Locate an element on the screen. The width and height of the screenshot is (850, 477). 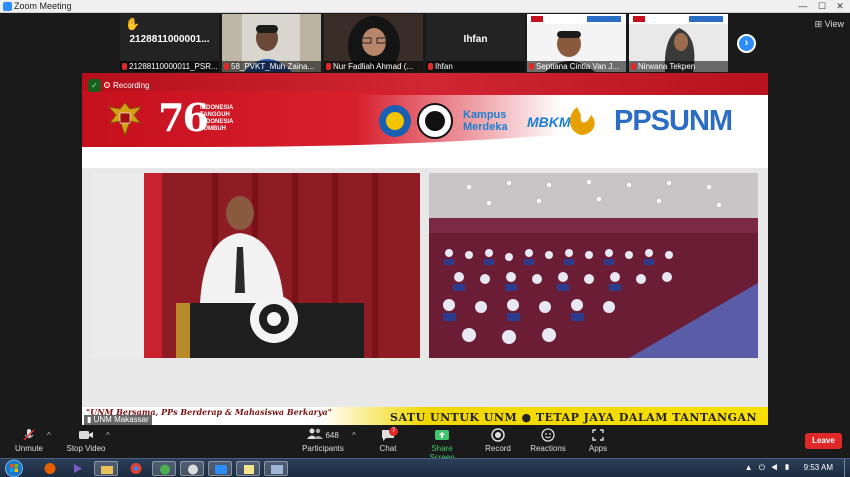
muted-microphone-icon is located at coordinates (29, 435).